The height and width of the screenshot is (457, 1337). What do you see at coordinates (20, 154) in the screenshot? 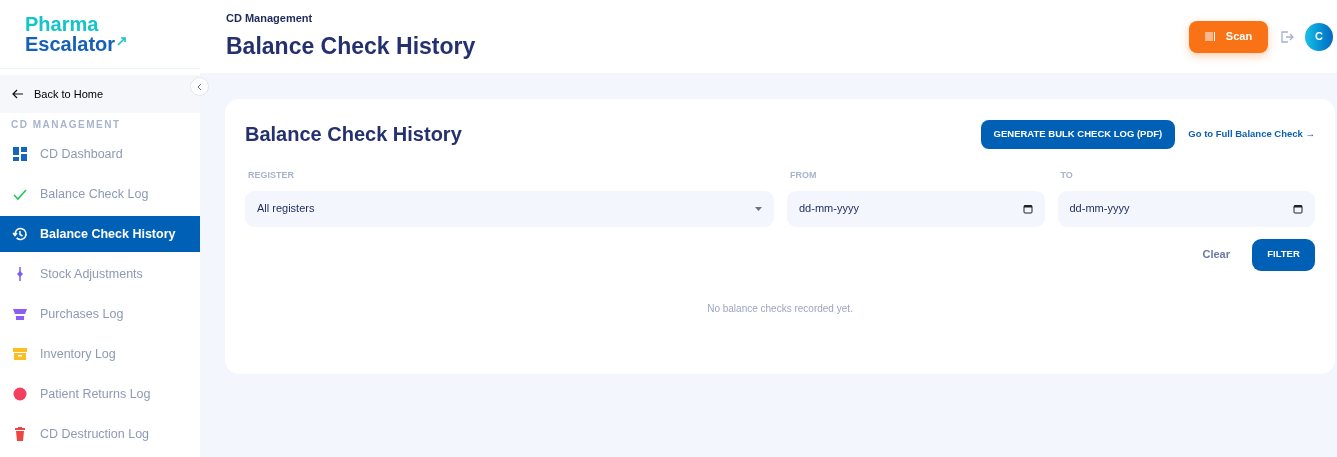
I see `dashboard-icon` at bounding box center [20, 154].